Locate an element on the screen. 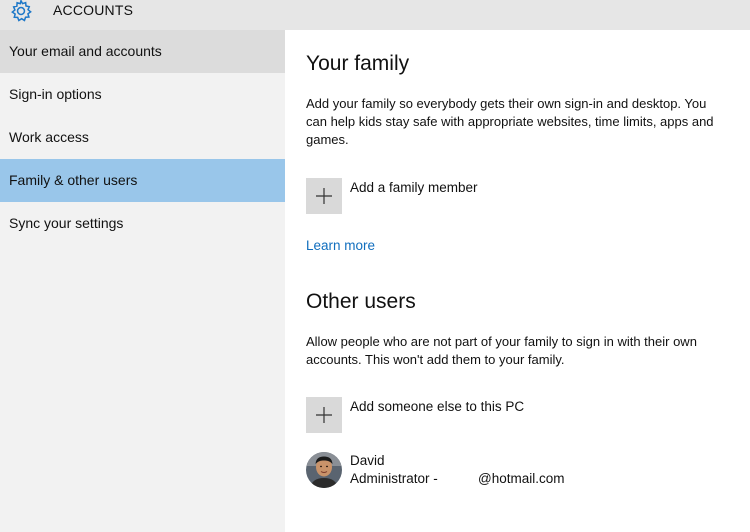 Image resolution: width=750 pixels, height=532 pixels. add-family-member-button is located at coordinates (324, 196).